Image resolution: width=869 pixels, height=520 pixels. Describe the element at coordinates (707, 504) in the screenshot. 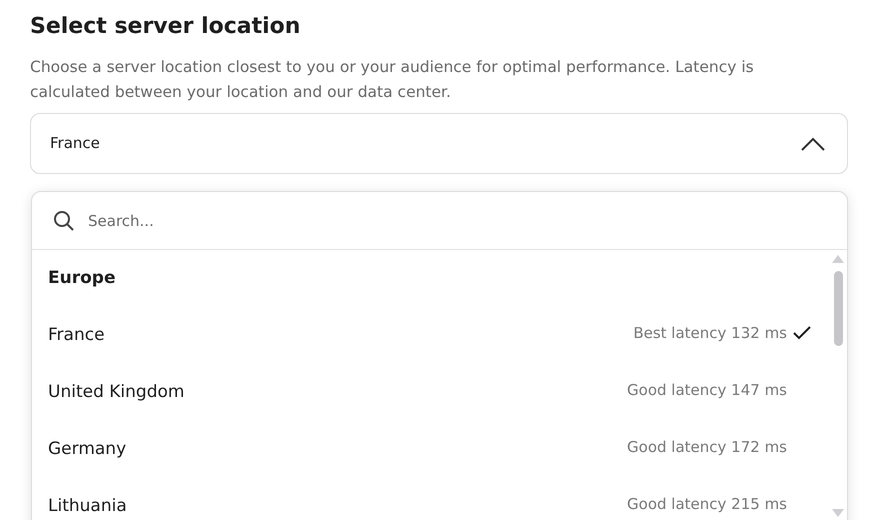

I see `latency-label: Good latency 215 ms` at that location.